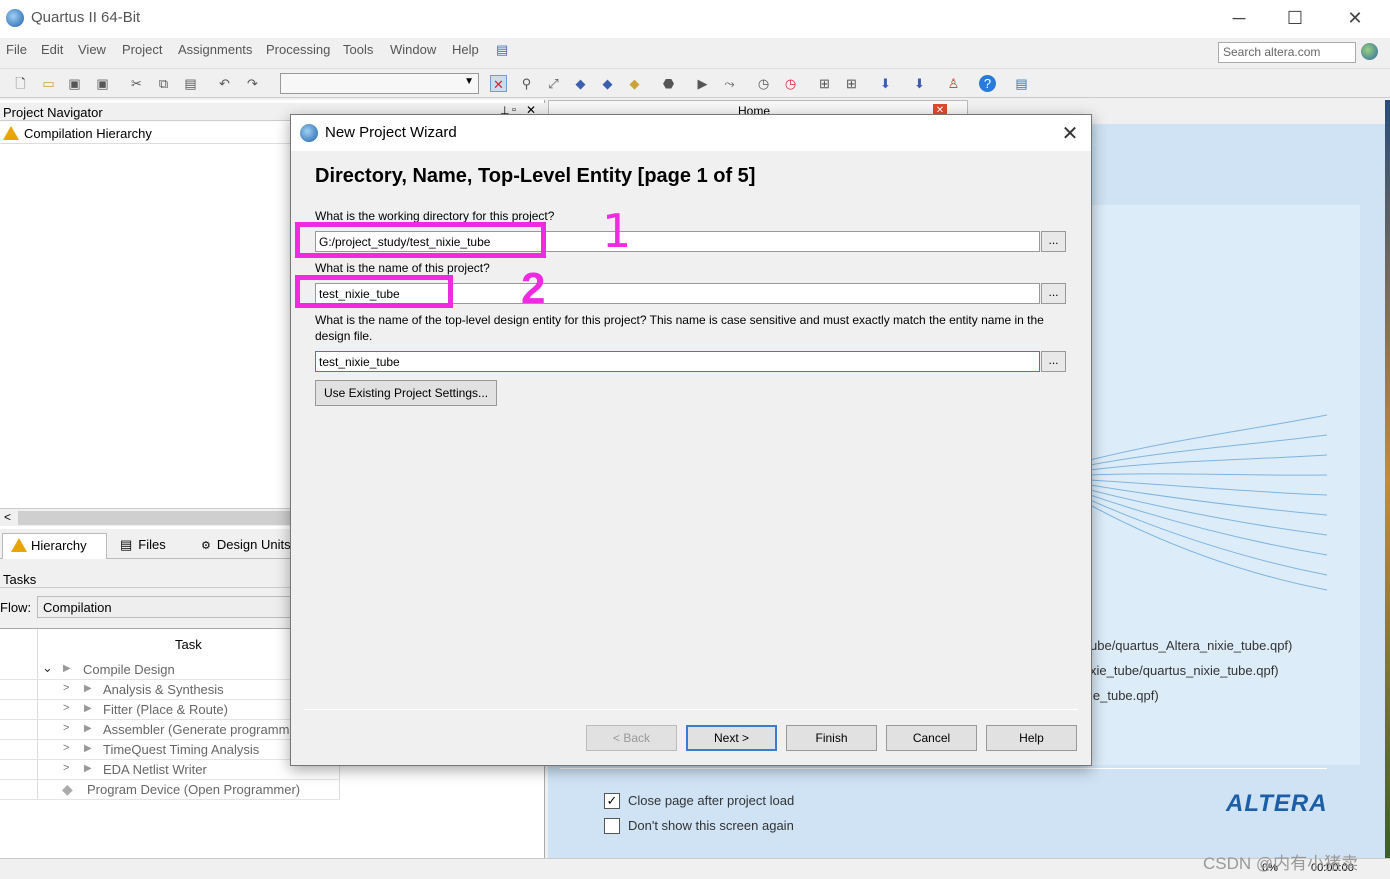 The width and height of the screenshot is (1390, 879). What do you see at coordinates (20, 83) in the screenshot?
I see `new-file-icon: 🗋` at bounding box center [20, 83].